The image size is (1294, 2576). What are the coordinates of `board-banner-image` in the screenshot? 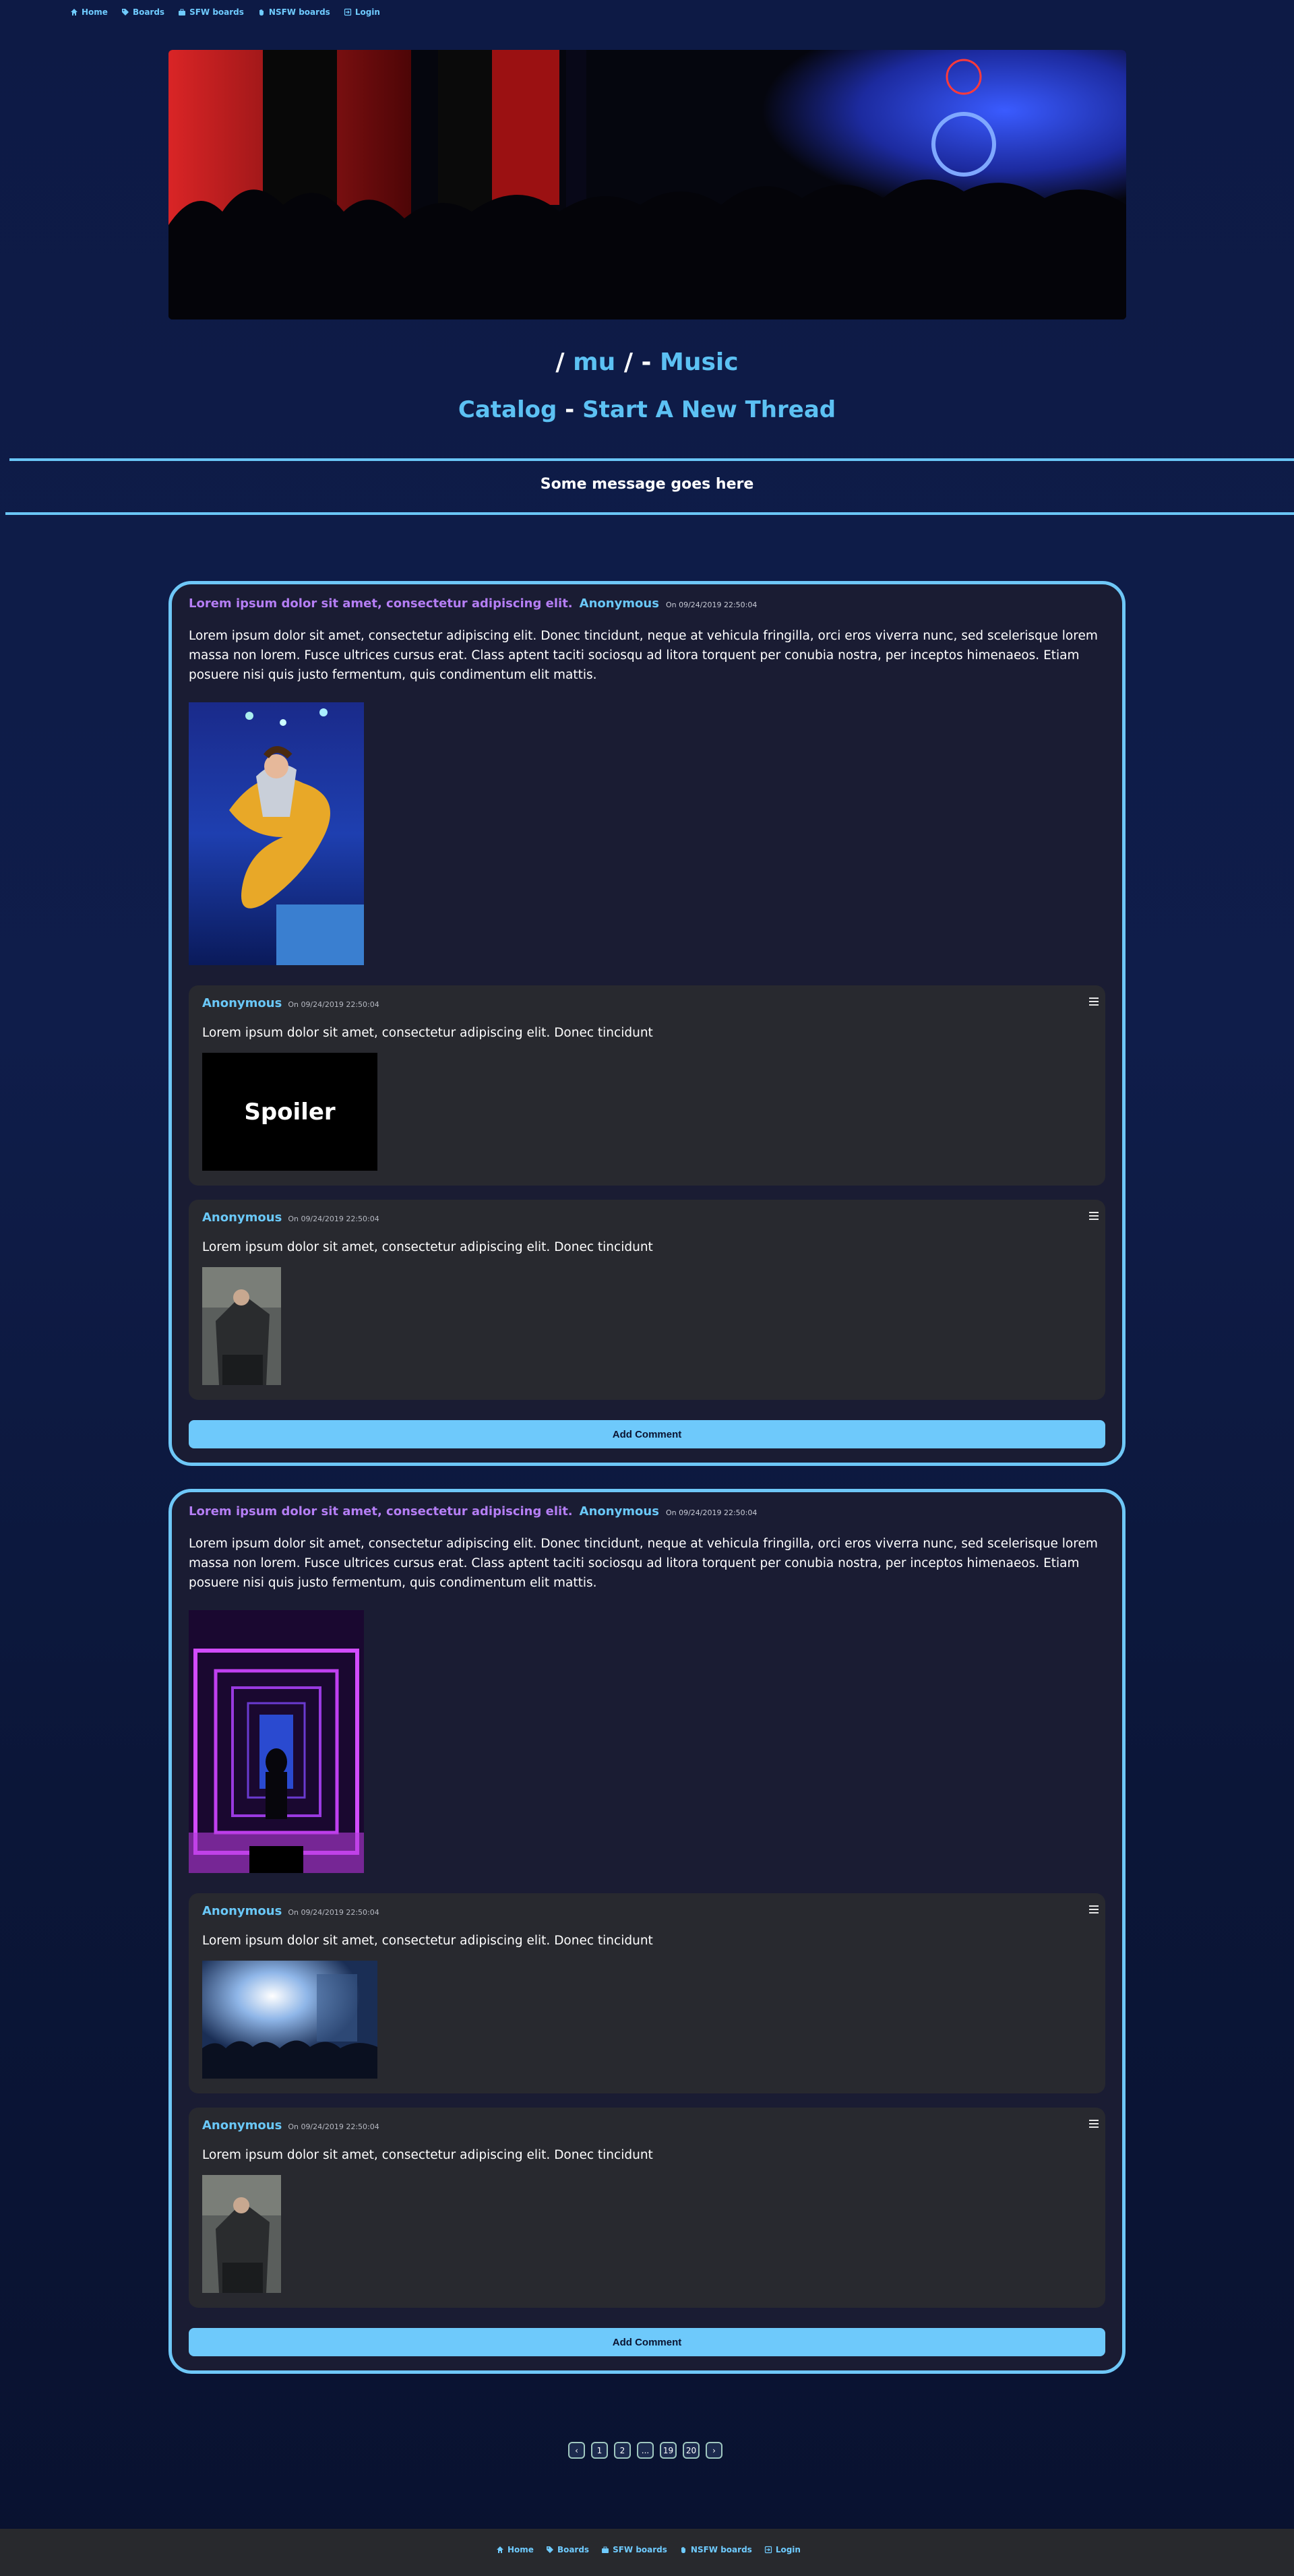 It's located at (647, 184).